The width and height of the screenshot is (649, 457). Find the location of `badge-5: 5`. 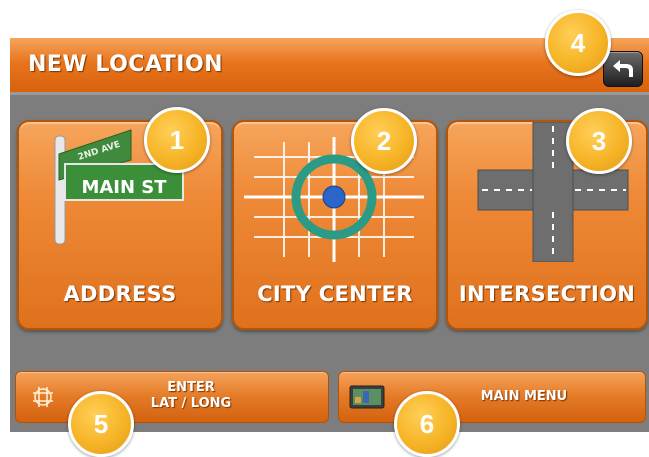

badge-5: 5 is located at coordinates (101, 424).